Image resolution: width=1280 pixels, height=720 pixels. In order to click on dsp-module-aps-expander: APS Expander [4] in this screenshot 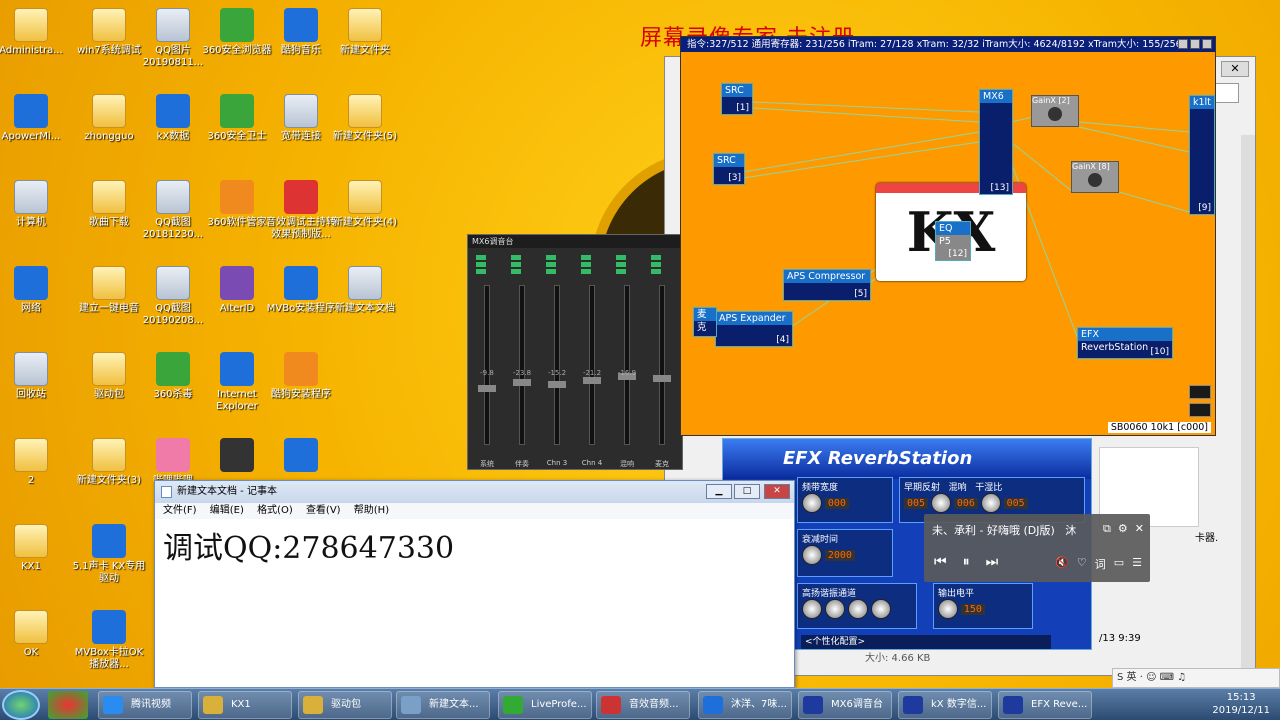, I will do `click(754, 329)`.